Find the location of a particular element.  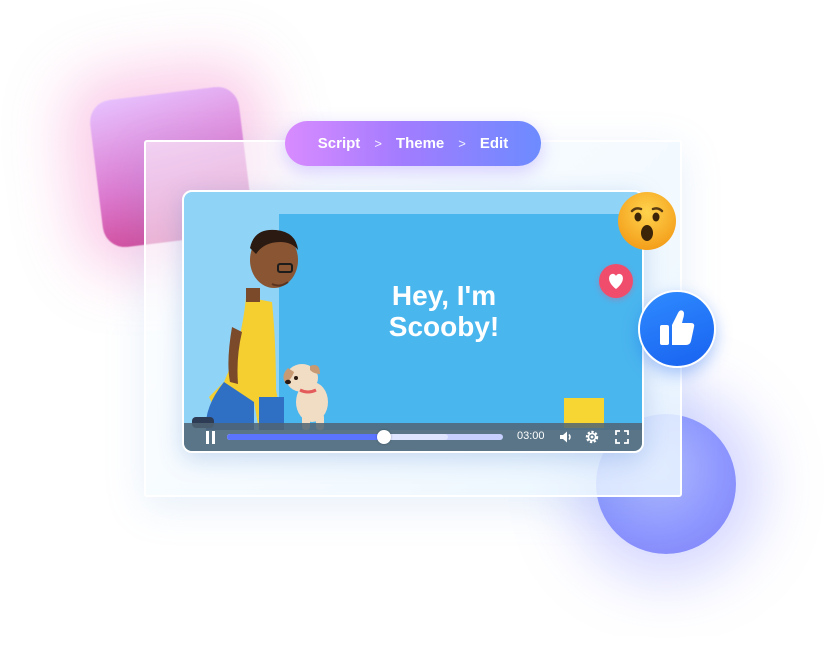

volume-icon is located at coordinates (566, 437).